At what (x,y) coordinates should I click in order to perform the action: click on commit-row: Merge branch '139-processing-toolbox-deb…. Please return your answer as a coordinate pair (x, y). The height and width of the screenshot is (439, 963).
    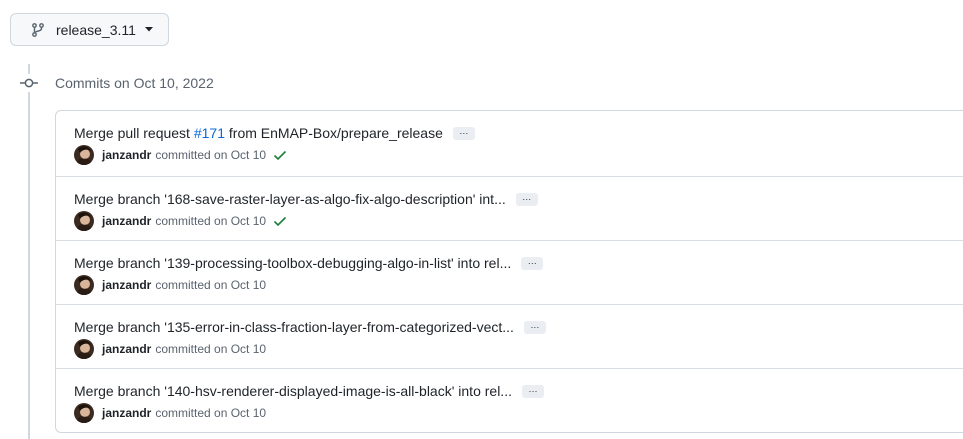
    Looking at the image, I should click on (509, 272).